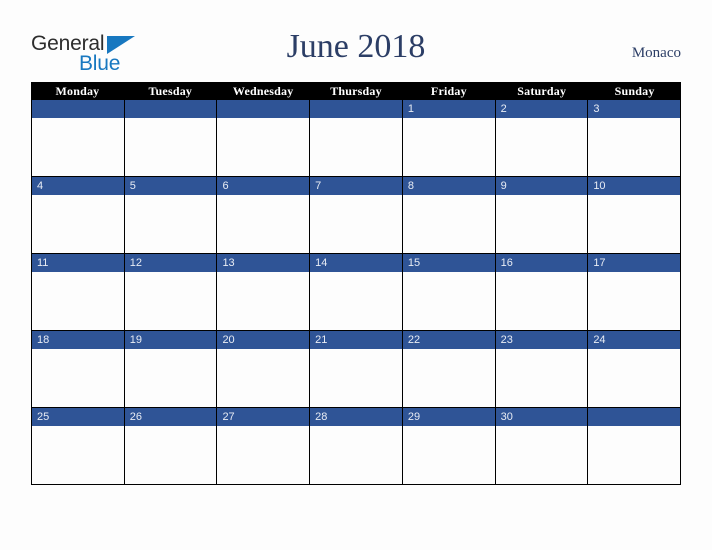 The image size is (712, 550). I want to click on calendar-day-cell-9: 9, so click(542, 215).